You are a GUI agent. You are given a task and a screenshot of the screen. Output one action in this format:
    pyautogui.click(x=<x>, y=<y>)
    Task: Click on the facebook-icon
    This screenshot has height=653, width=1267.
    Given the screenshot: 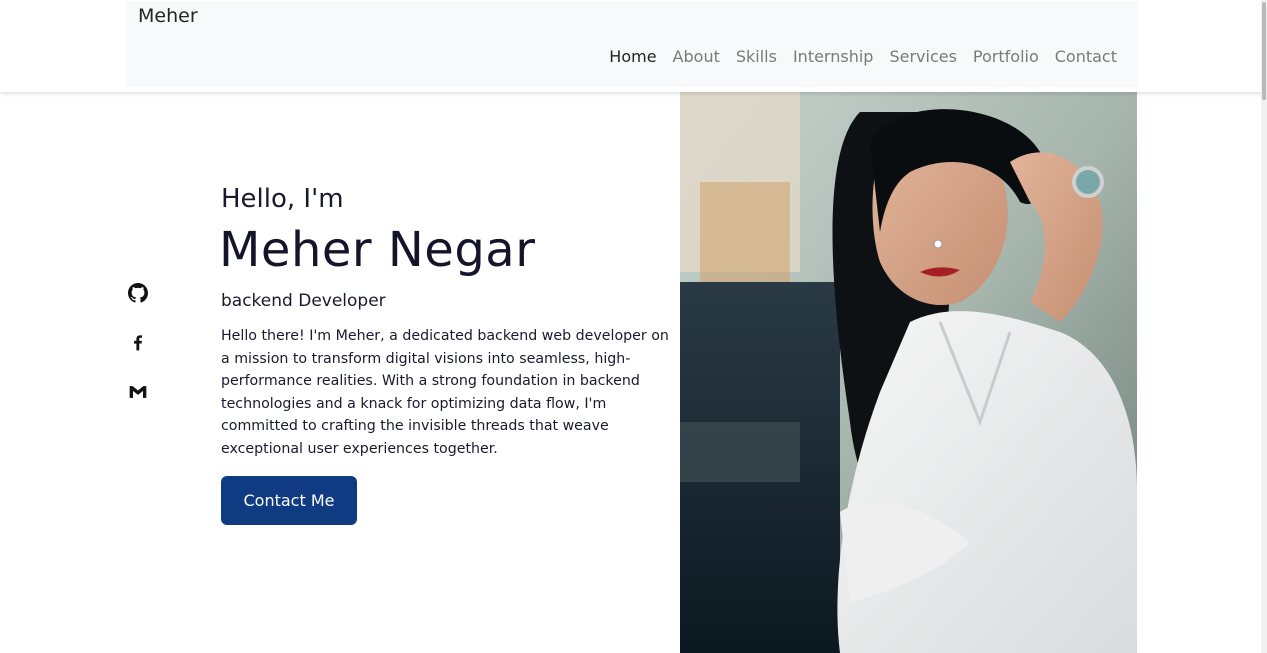 What is the action you would take?
    pyautogui.click(x=138, y=343)
    